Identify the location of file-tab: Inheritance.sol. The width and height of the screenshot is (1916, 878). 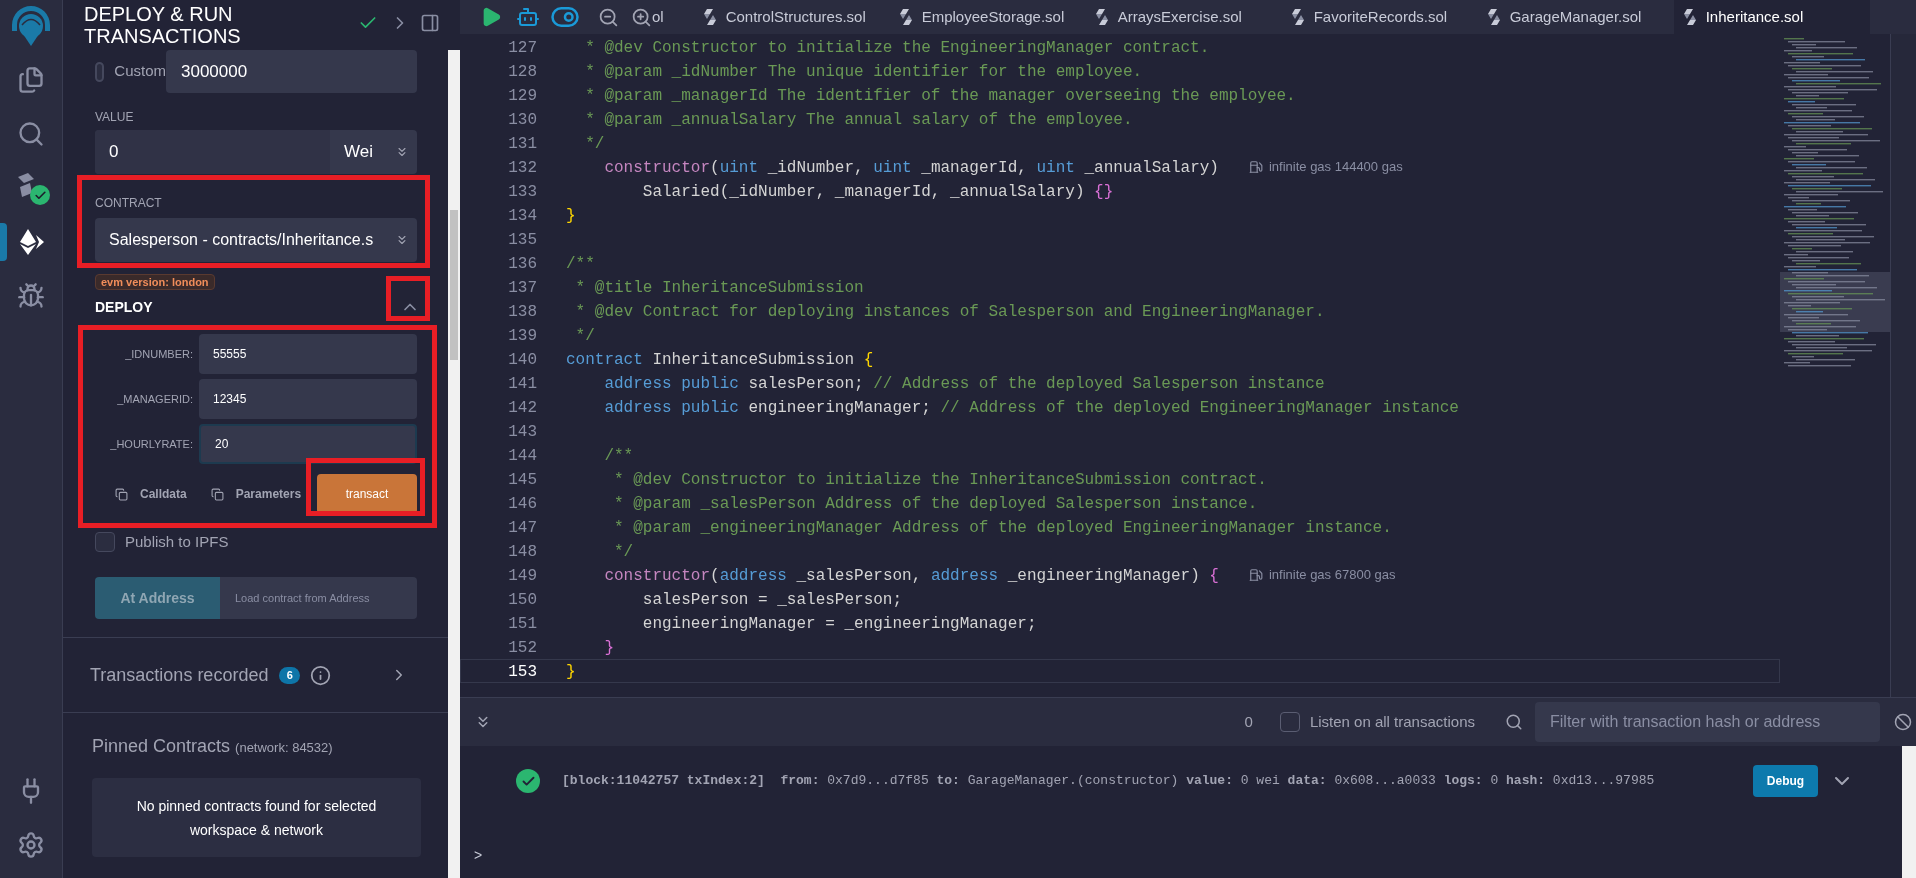
(1771, 17).